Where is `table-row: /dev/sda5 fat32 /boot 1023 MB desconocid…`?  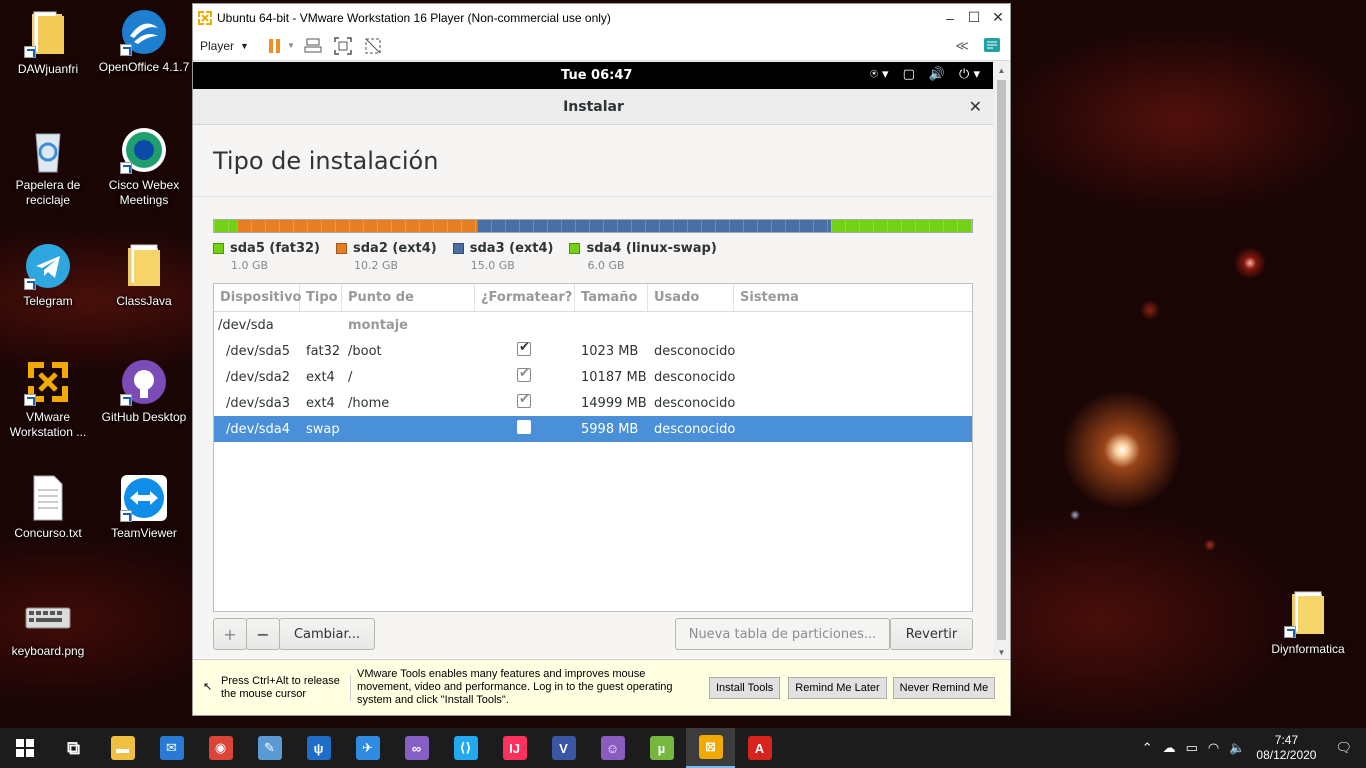
table-row: /dev/sda5 fat32 /boot 1023 MB desconocid… is located at coordinates (593, 351).